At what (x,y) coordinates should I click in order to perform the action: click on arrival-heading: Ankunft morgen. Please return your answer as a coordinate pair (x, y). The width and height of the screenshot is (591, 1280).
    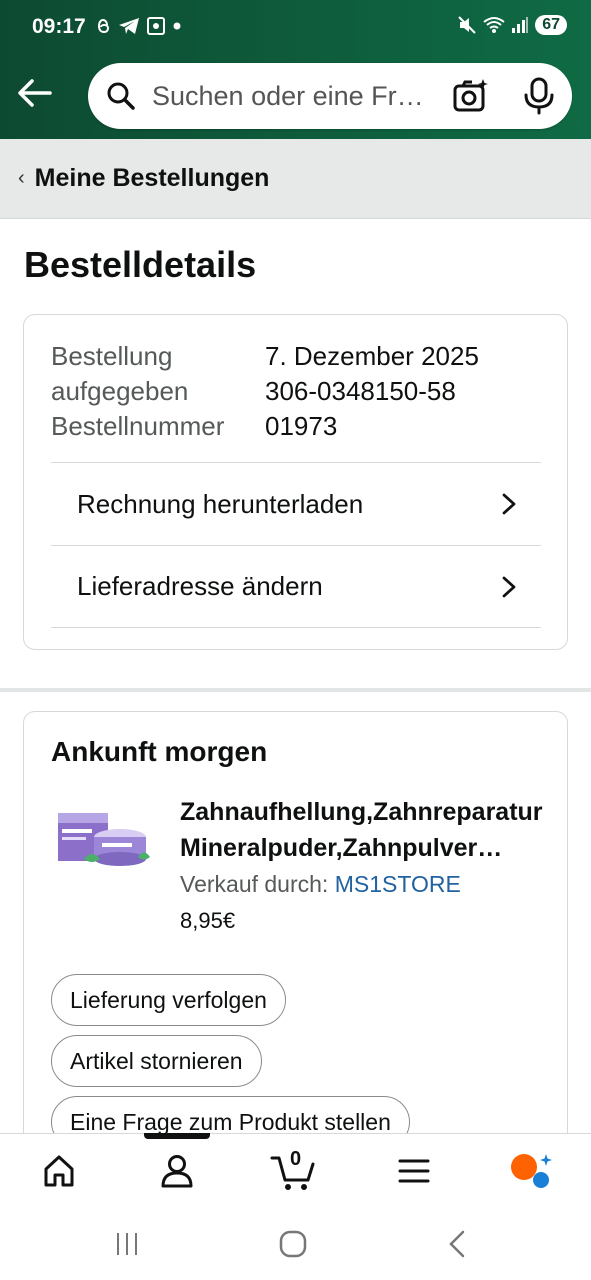
    Looking at the image, I should click on (159, 751).